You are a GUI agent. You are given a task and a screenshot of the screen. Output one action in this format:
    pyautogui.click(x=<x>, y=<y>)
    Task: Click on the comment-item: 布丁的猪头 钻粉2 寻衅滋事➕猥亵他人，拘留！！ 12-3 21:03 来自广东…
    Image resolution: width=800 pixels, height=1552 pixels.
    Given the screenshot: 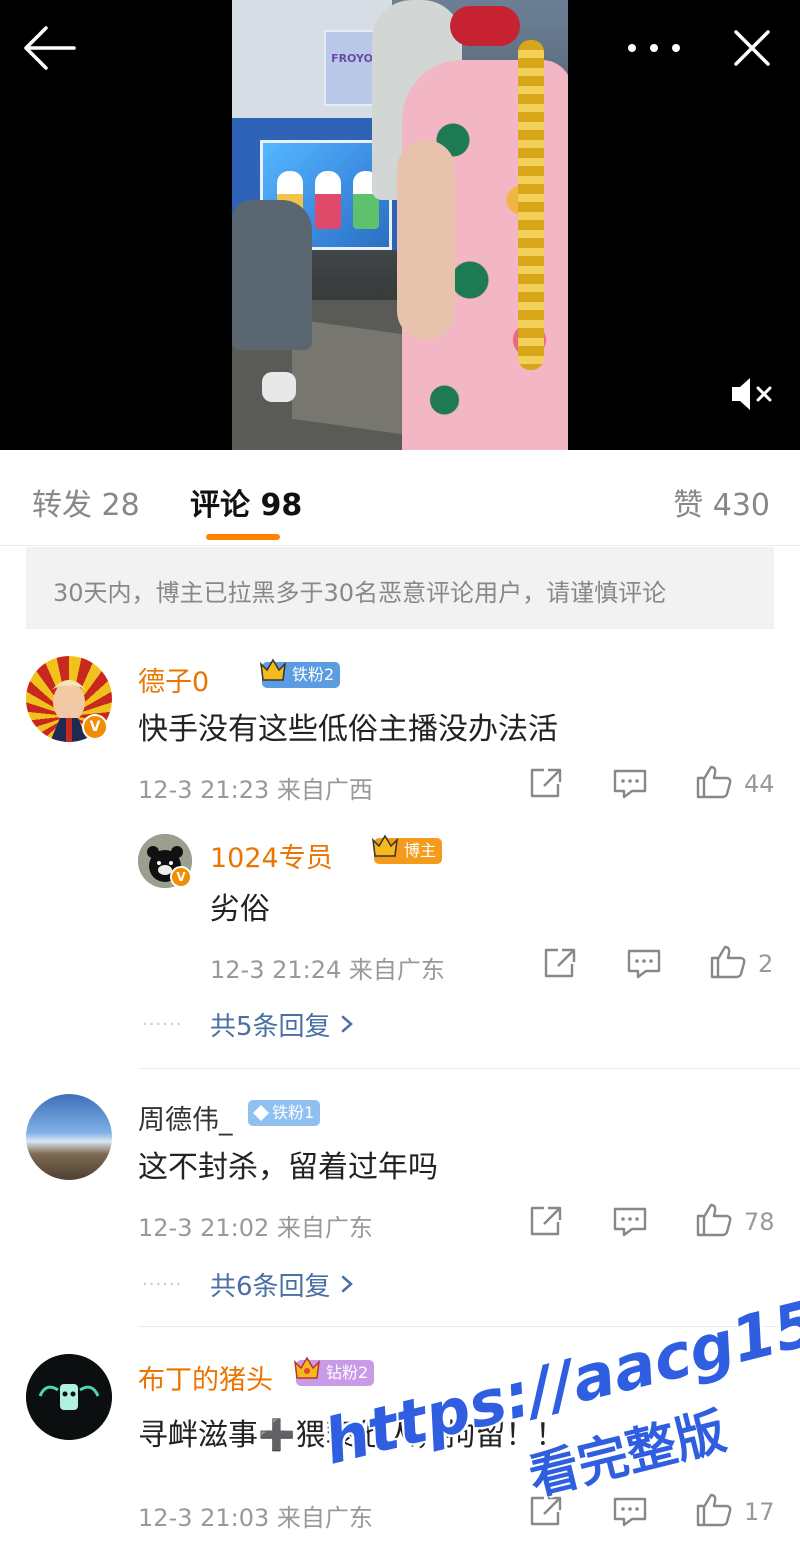 What is the action you would take?
    pyautogui.click(x=400, y=1441)
    